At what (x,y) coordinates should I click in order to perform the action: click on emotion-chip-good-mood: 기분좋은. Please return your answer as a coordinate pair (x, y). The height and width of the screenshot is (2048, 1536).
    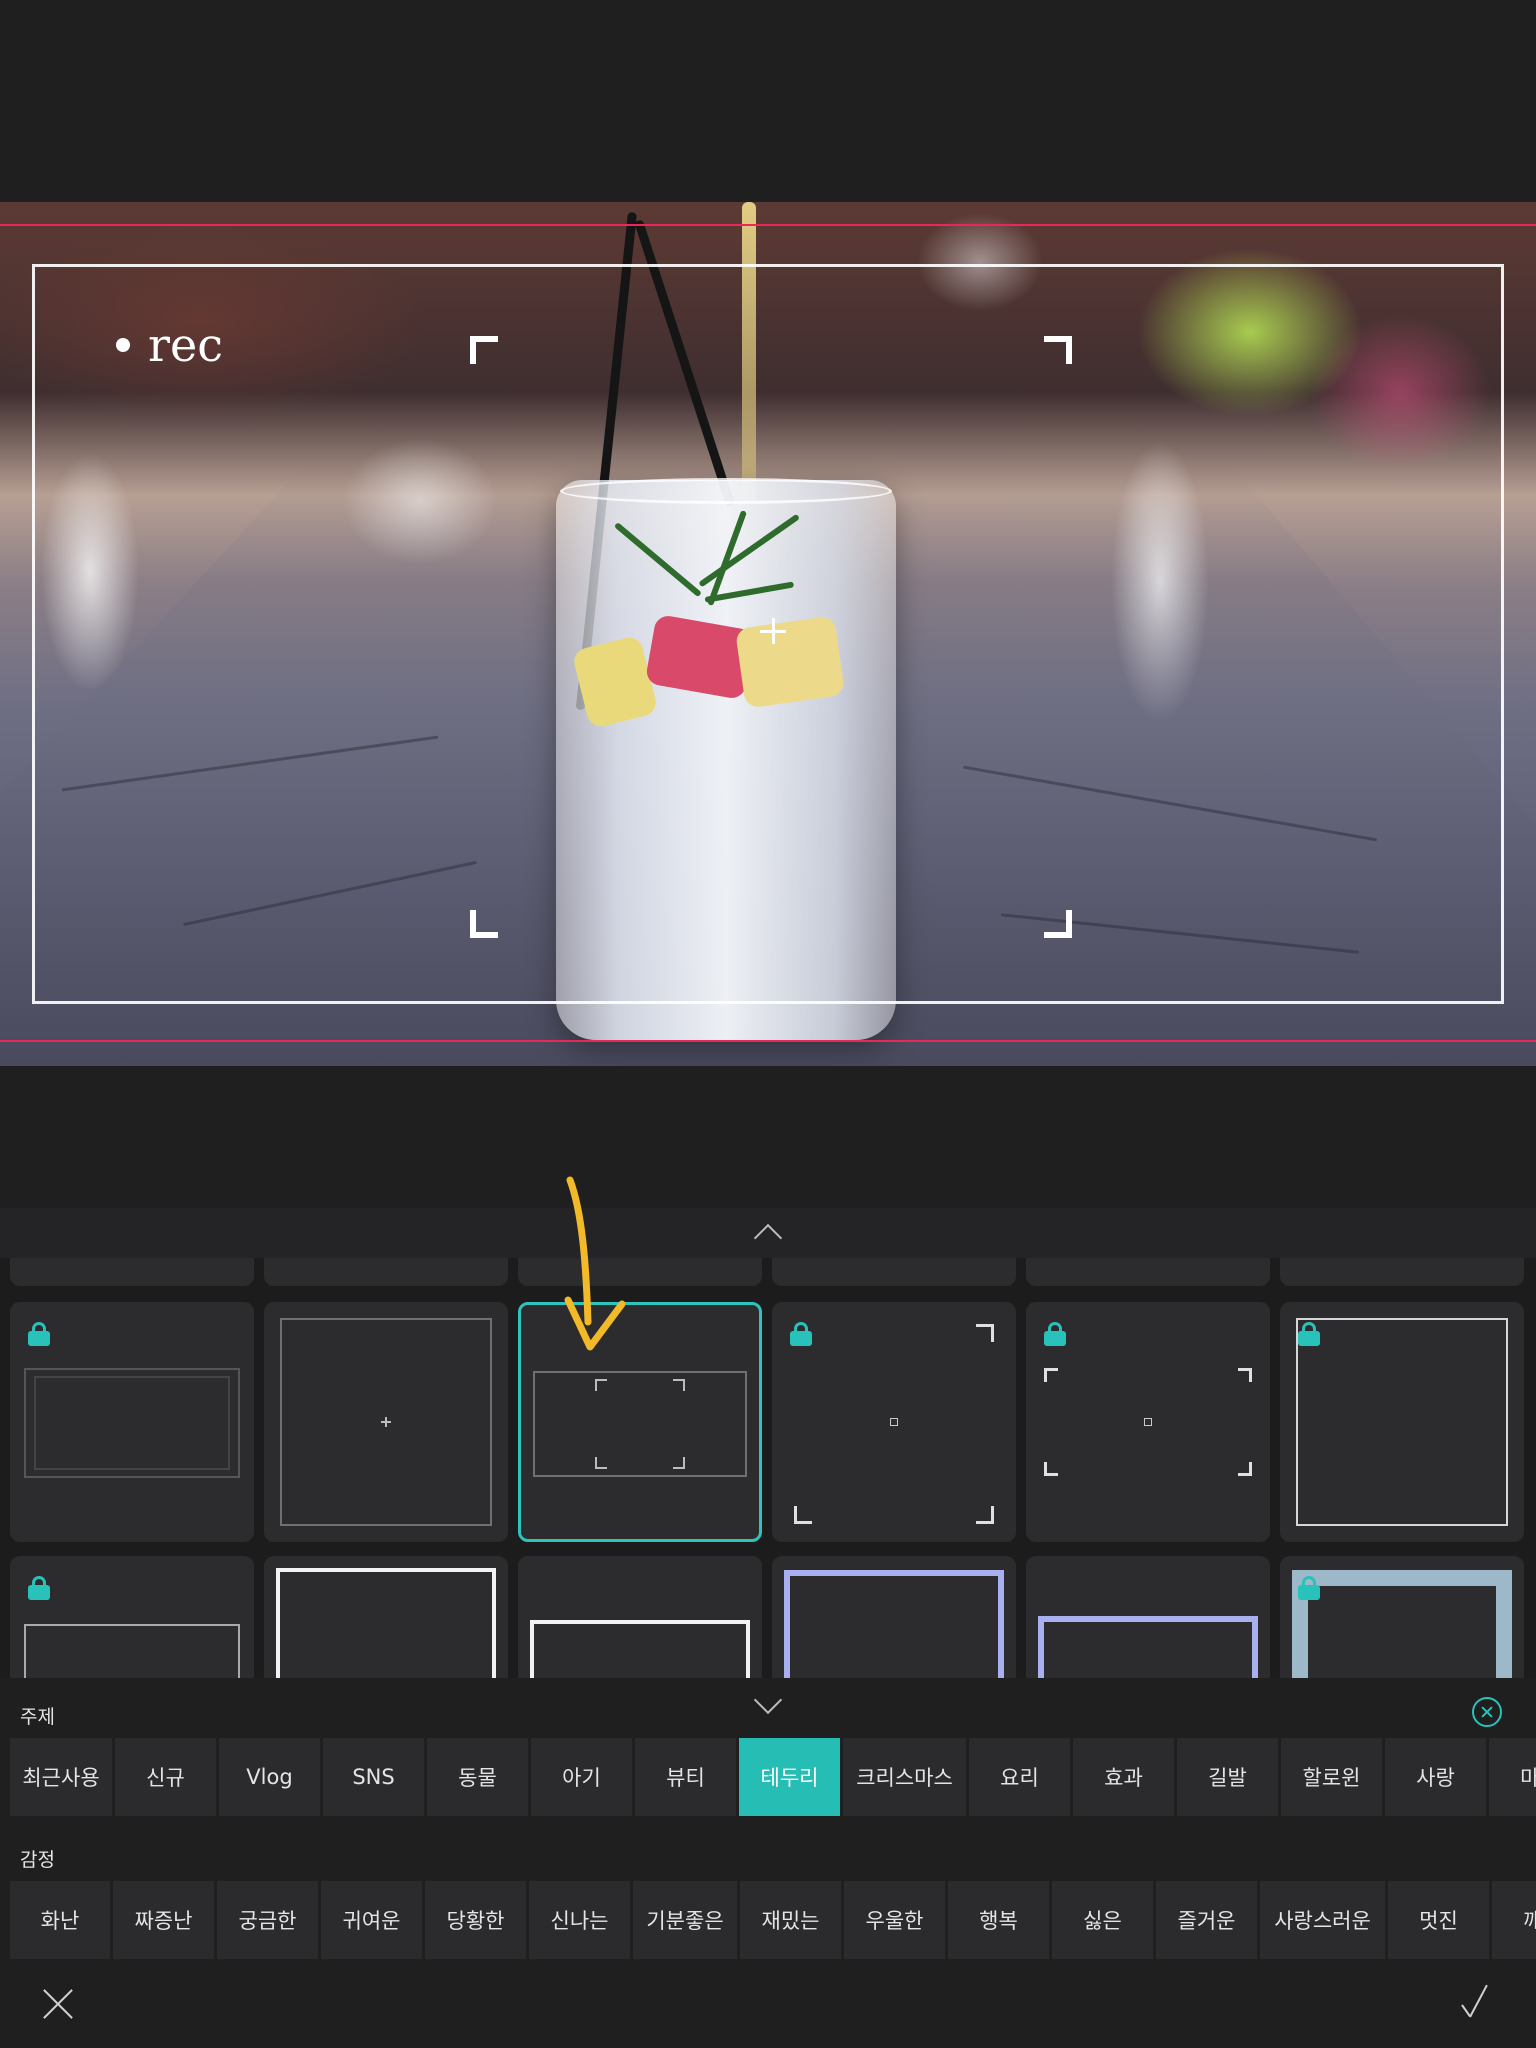
    Looking at the image, I should click on (685, 1920).